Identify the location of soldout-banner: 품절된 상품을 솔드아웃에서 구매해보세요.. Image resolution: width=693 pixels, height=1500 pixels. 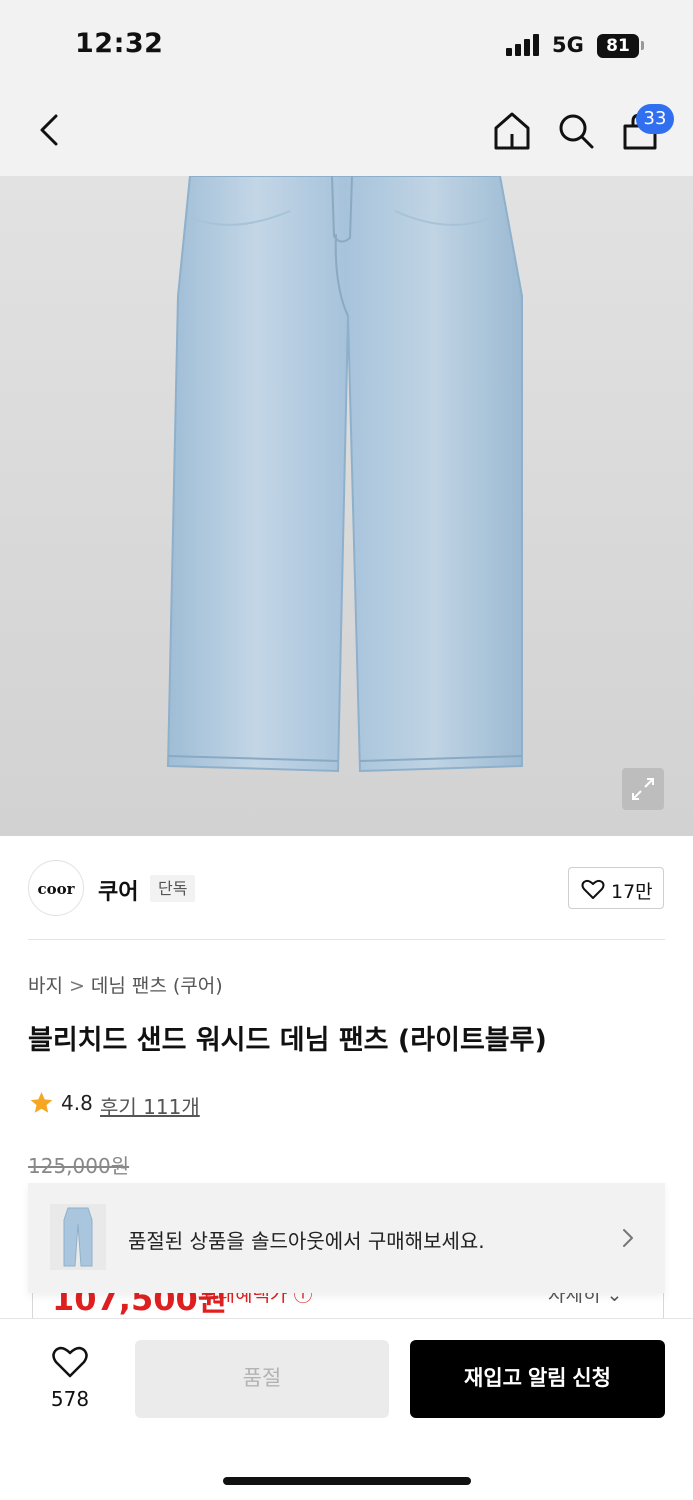
(346, 1238).